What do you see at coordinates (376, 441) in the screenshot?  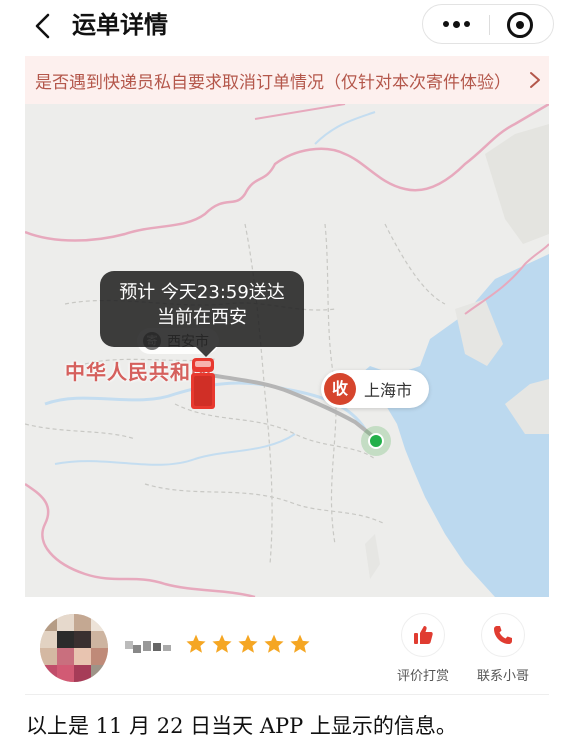 I see `destination-dot` at bounding box center [376, 441].